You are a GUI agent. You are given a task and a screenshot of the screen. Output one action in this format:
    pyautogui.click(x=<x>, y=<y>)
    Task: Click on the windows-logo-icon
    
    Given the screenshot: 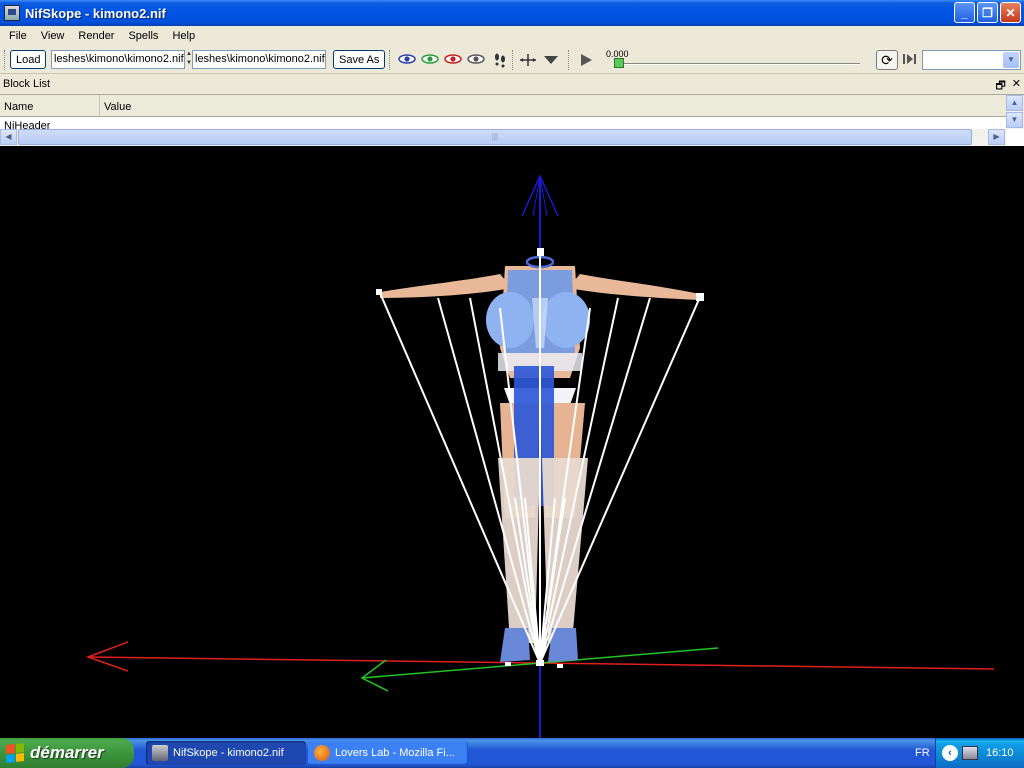 What is the action you would take?
    pyautogui.click(x=15, y=753)
    